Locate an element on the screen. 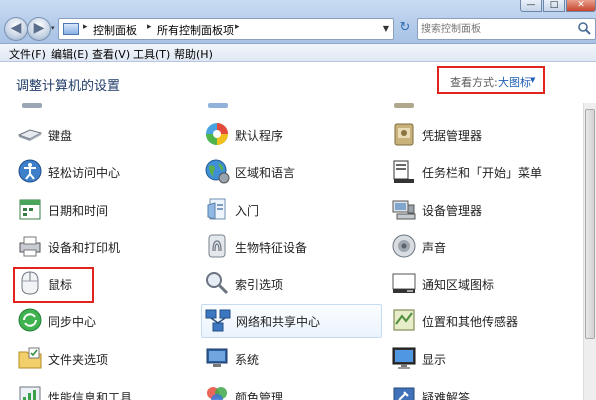 The height and width of the screenshot is (400, 596). item-indexing-options: 索引选项 is located at coordinates (288, 285).